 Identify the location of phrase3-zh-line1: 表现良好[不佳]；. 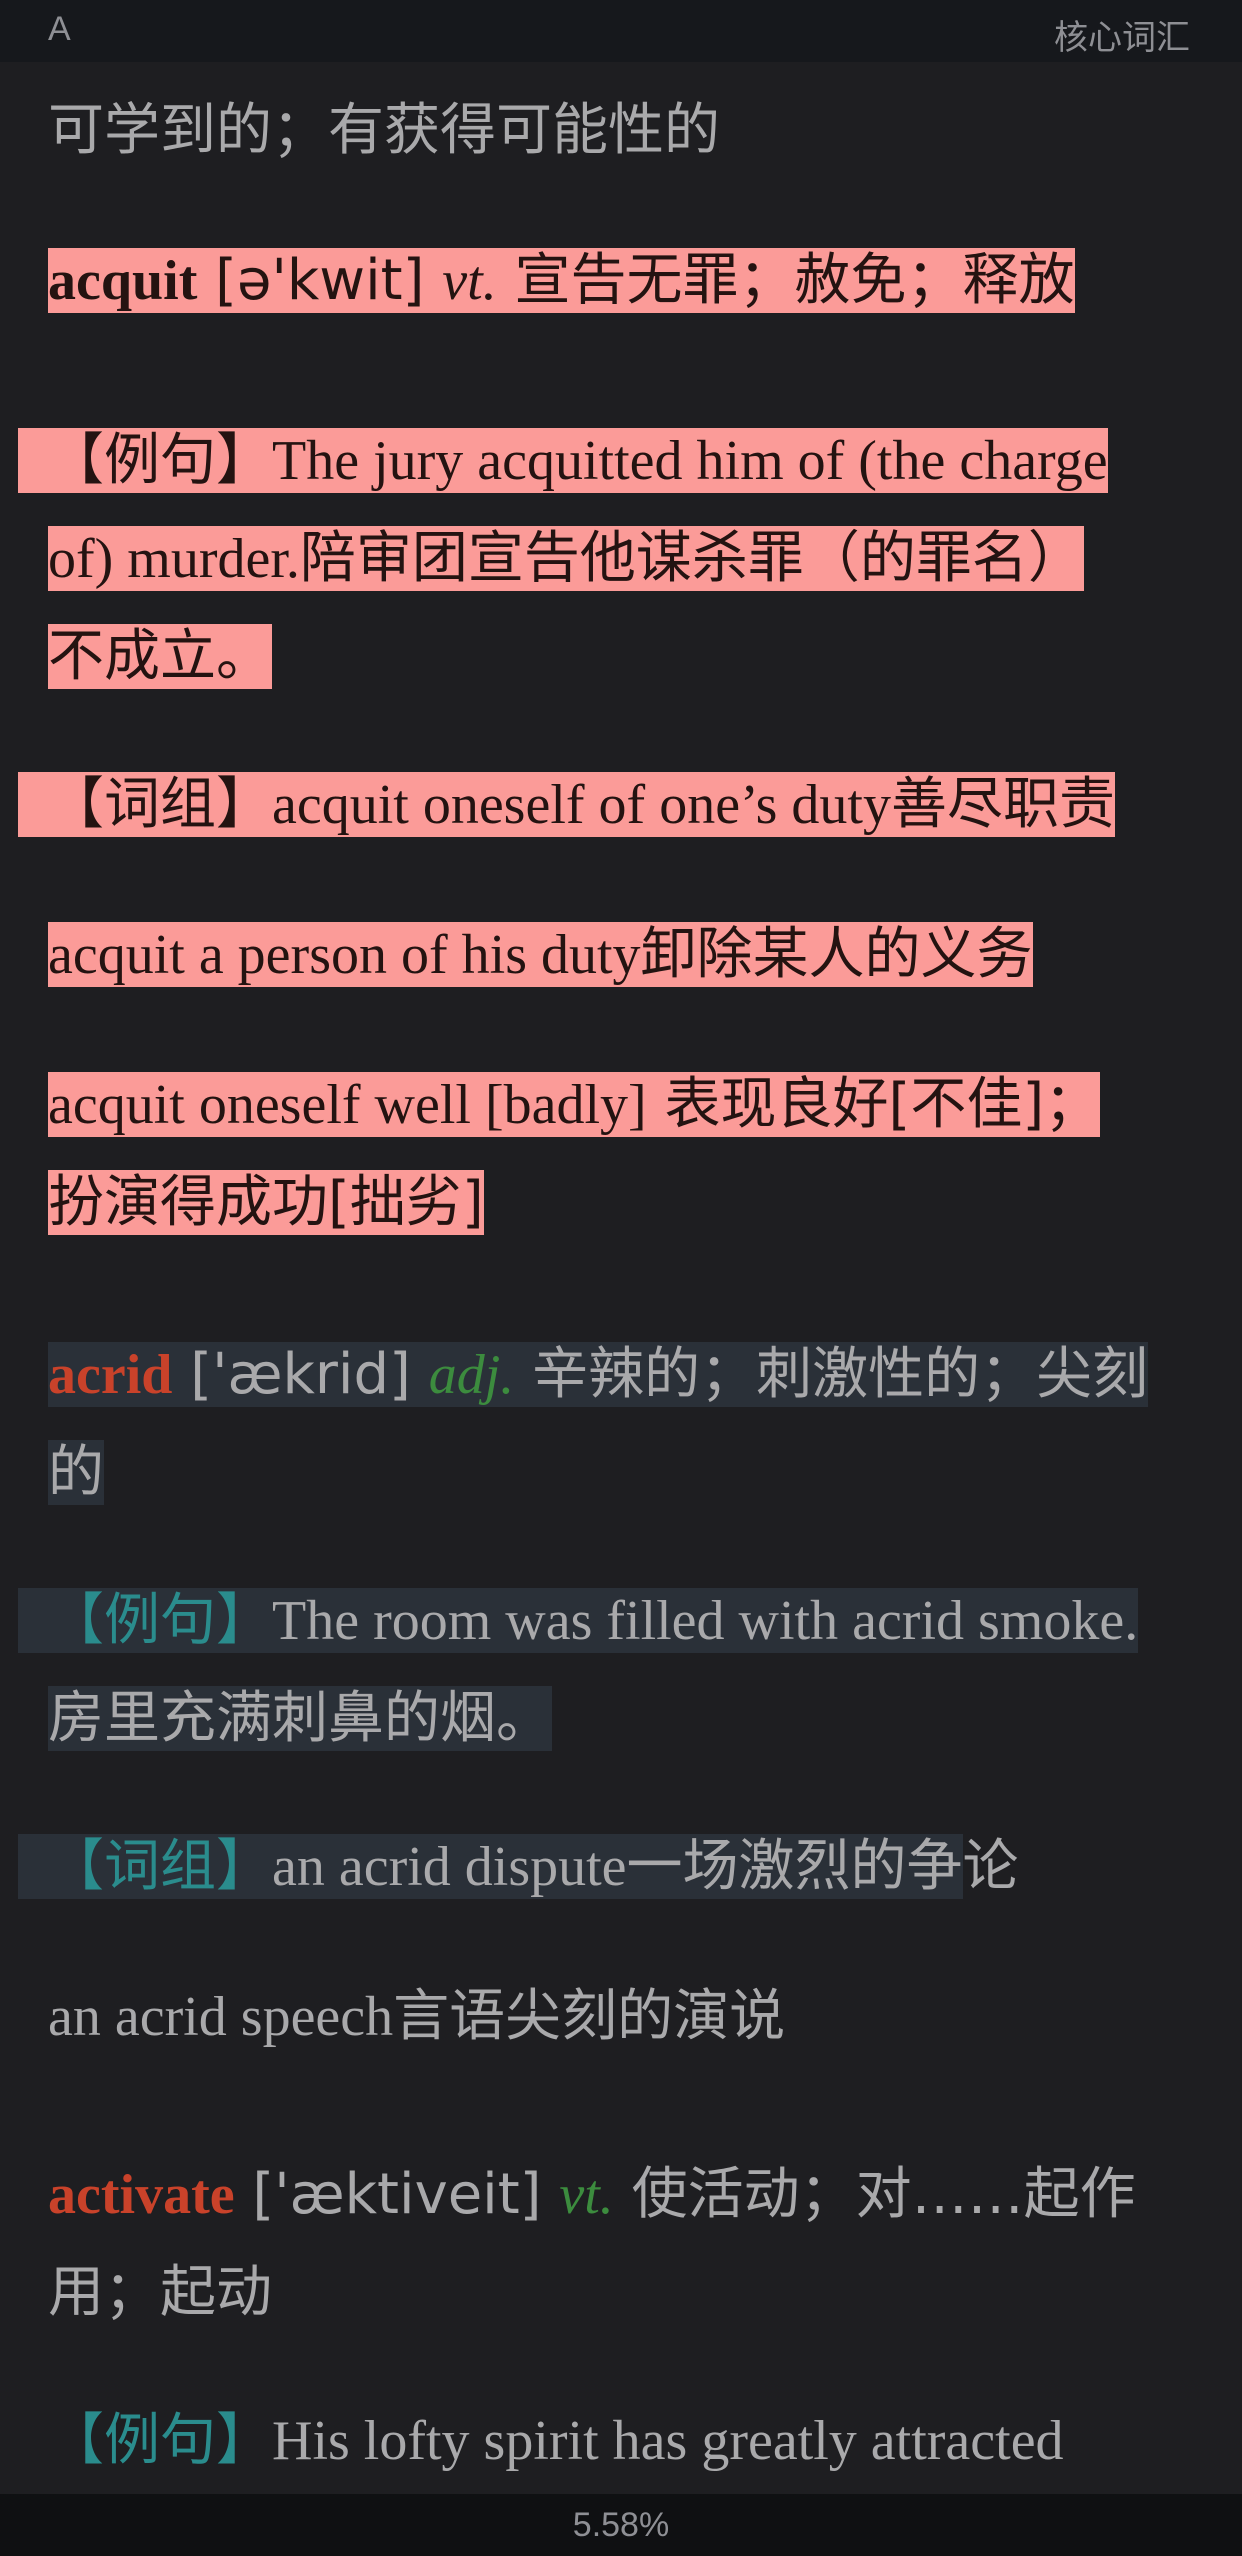
(882, 1104).